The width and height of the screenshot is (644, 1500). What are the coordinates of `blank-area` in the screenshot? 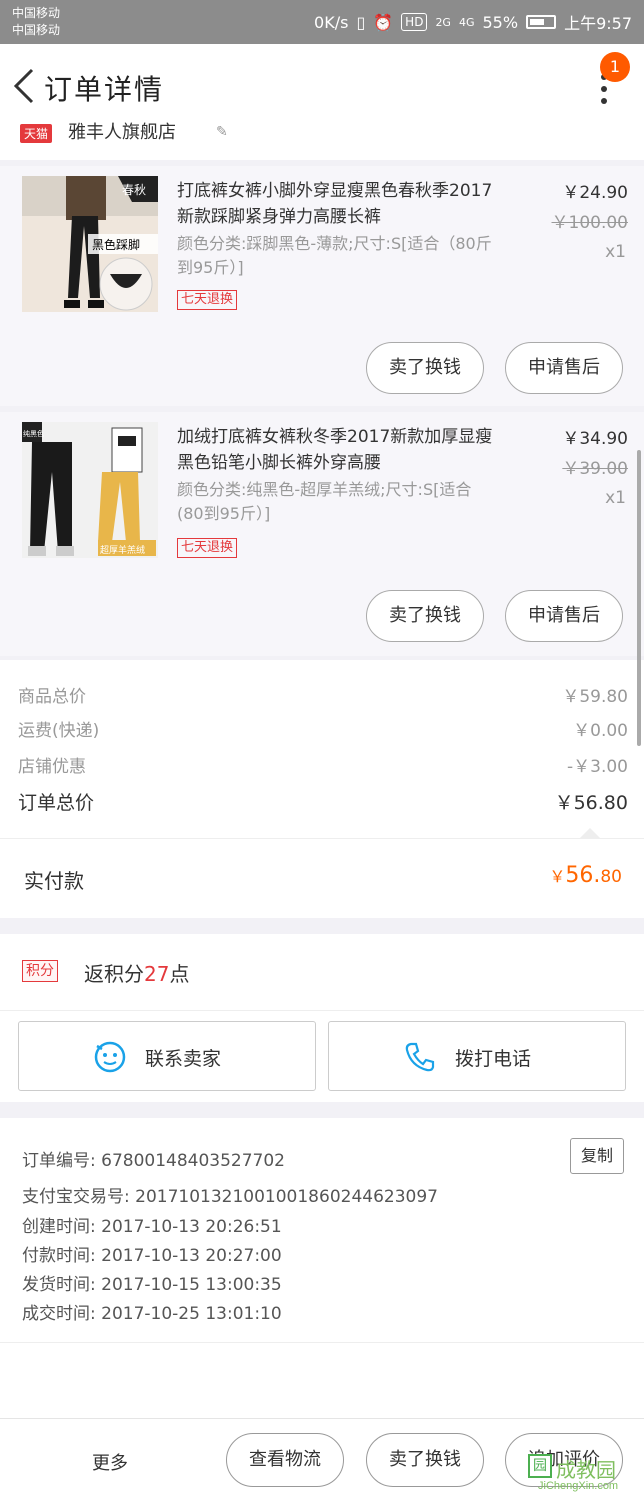 It's located at (322, 1380).